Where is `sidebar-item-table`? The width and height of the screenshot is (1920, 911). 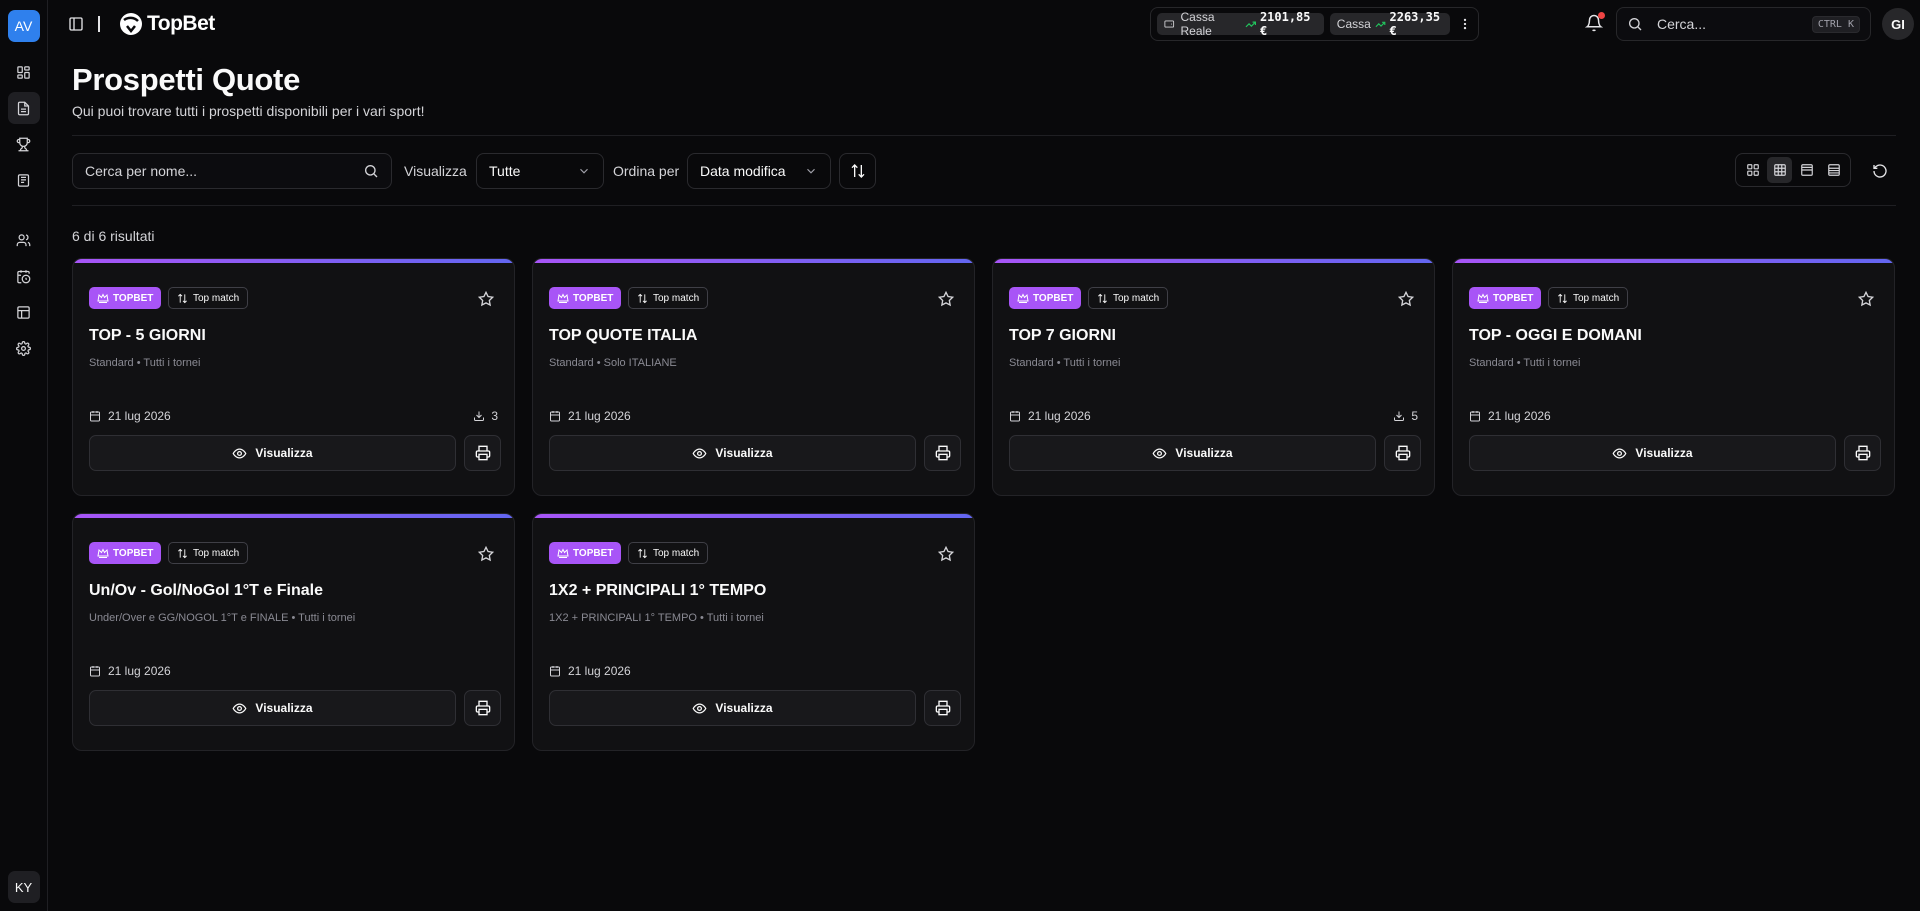 sidebar-item-table is located at coordinates (24, 312).